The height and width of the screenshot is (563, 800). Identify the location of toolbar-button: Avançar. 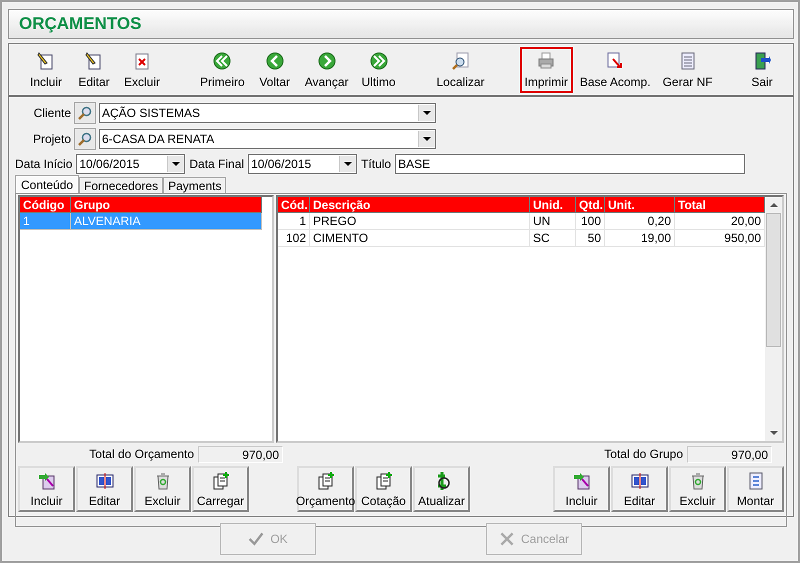
(327, 69).